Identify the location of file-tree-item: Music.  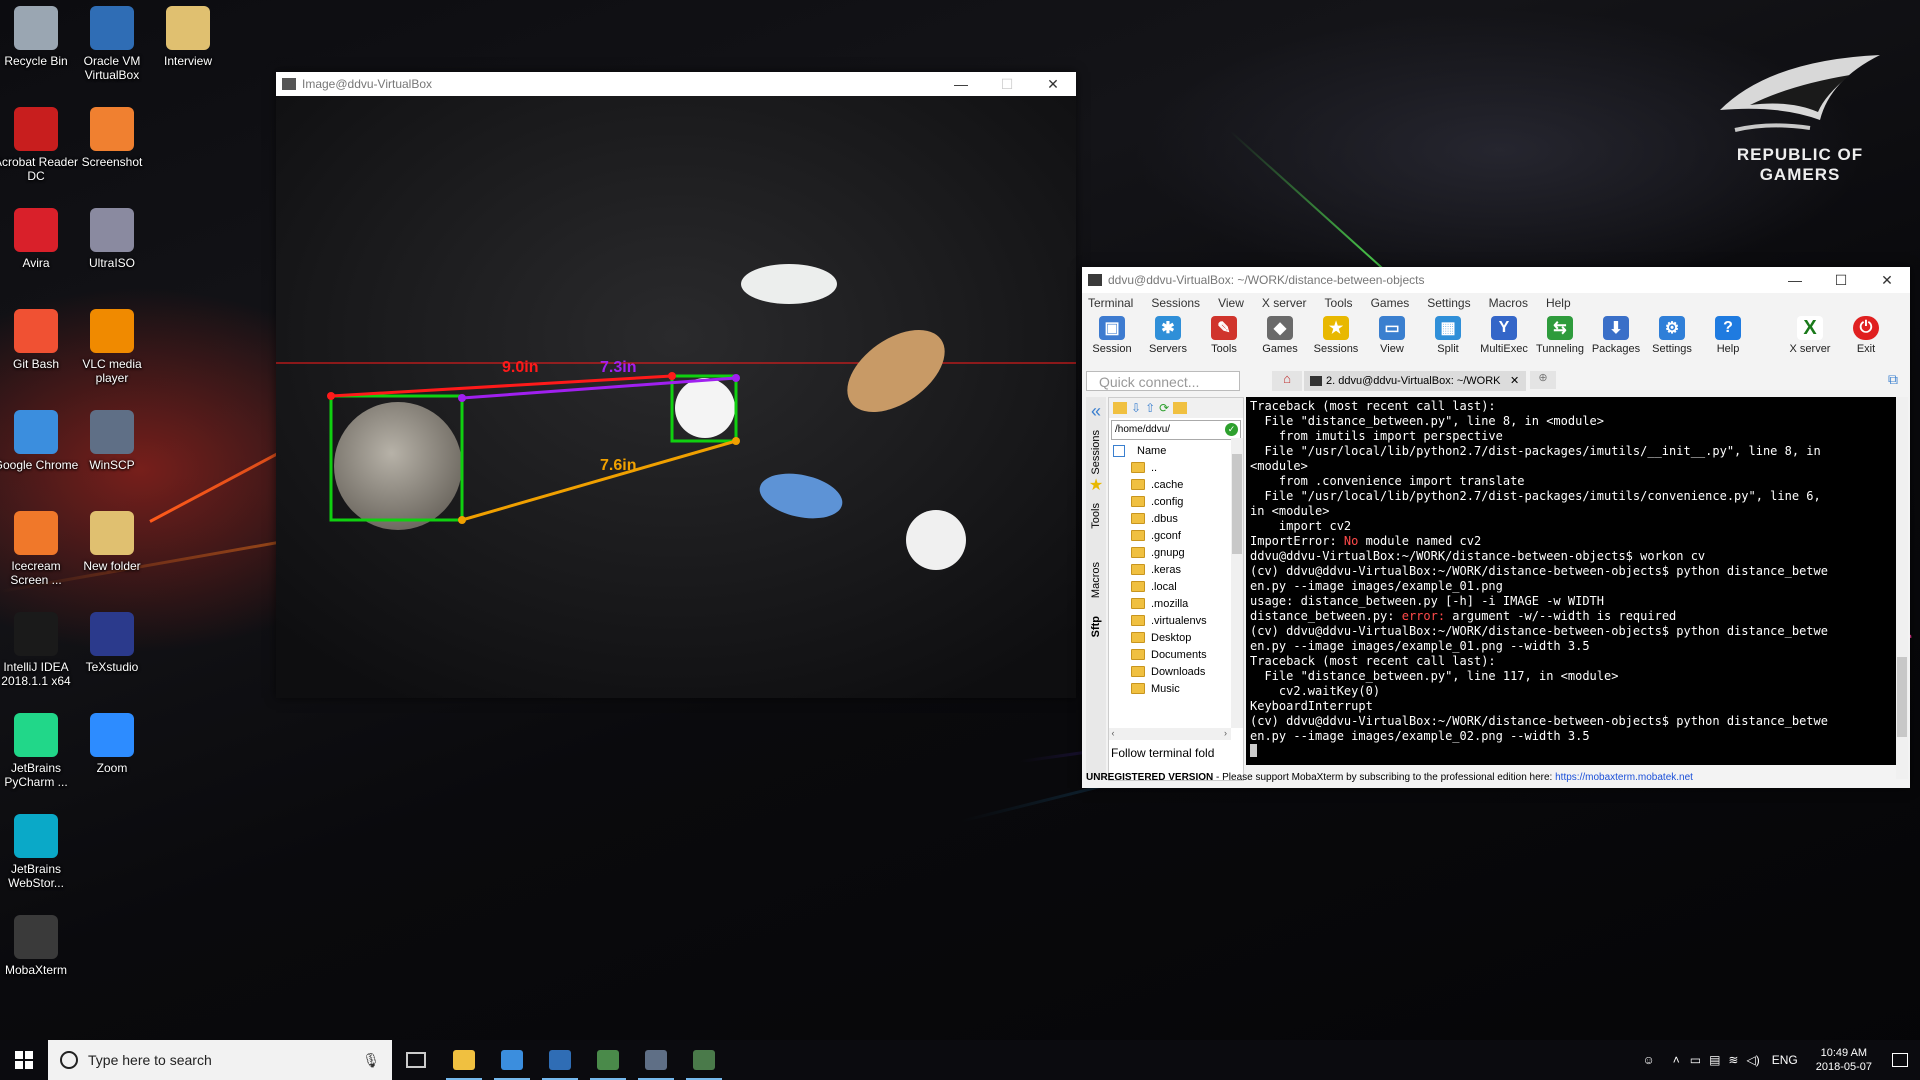
(1176, 688).